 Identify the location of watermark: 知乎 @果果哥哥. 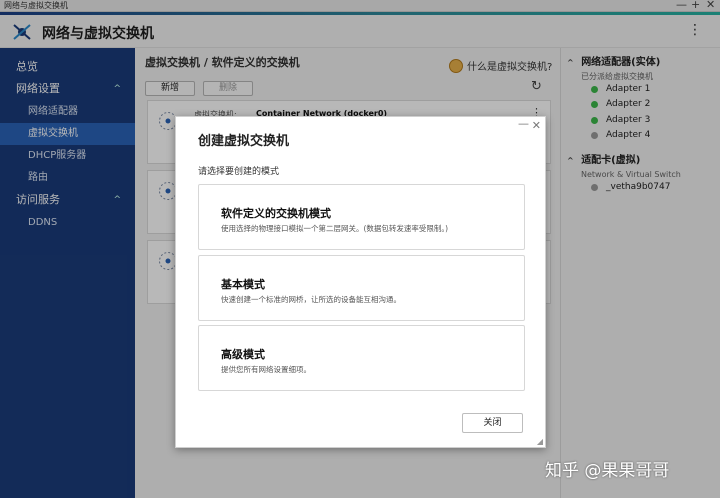
(607, 471).